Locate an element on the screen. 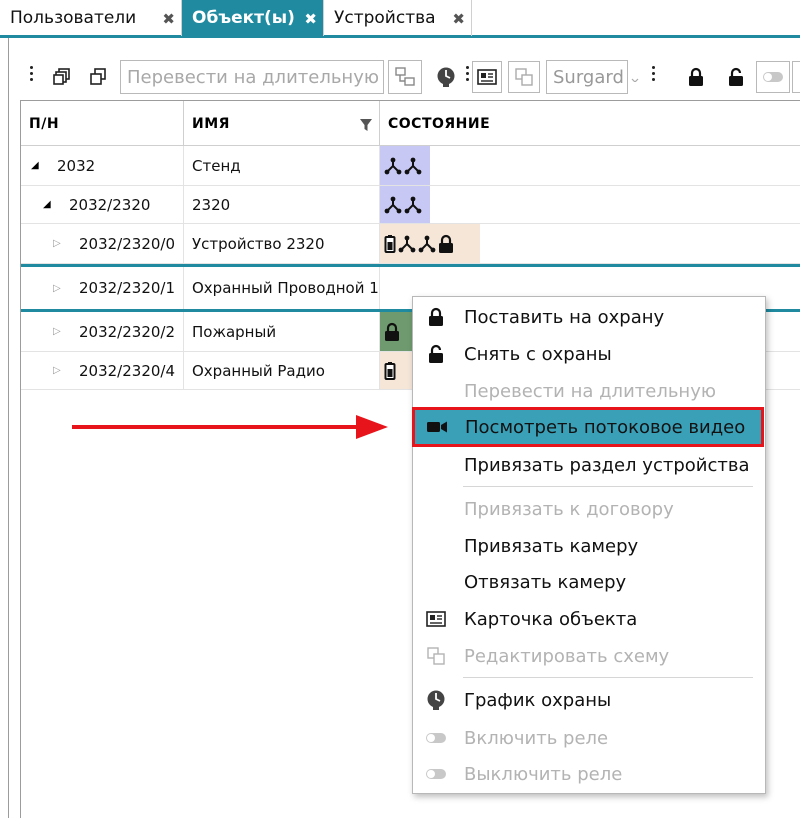 The image size is (800, 818). tab-users: Пользователи ✖ is located at coordinates (91, 18).